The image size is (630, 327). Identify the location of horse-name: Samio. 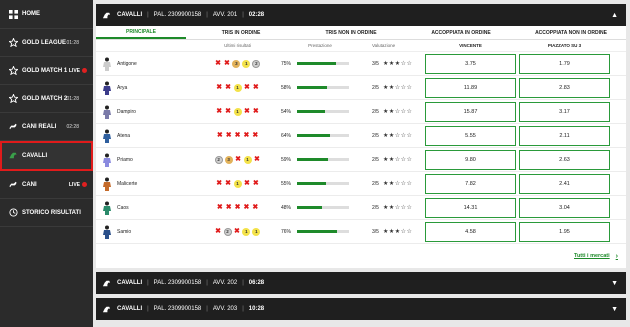
(124, 231).